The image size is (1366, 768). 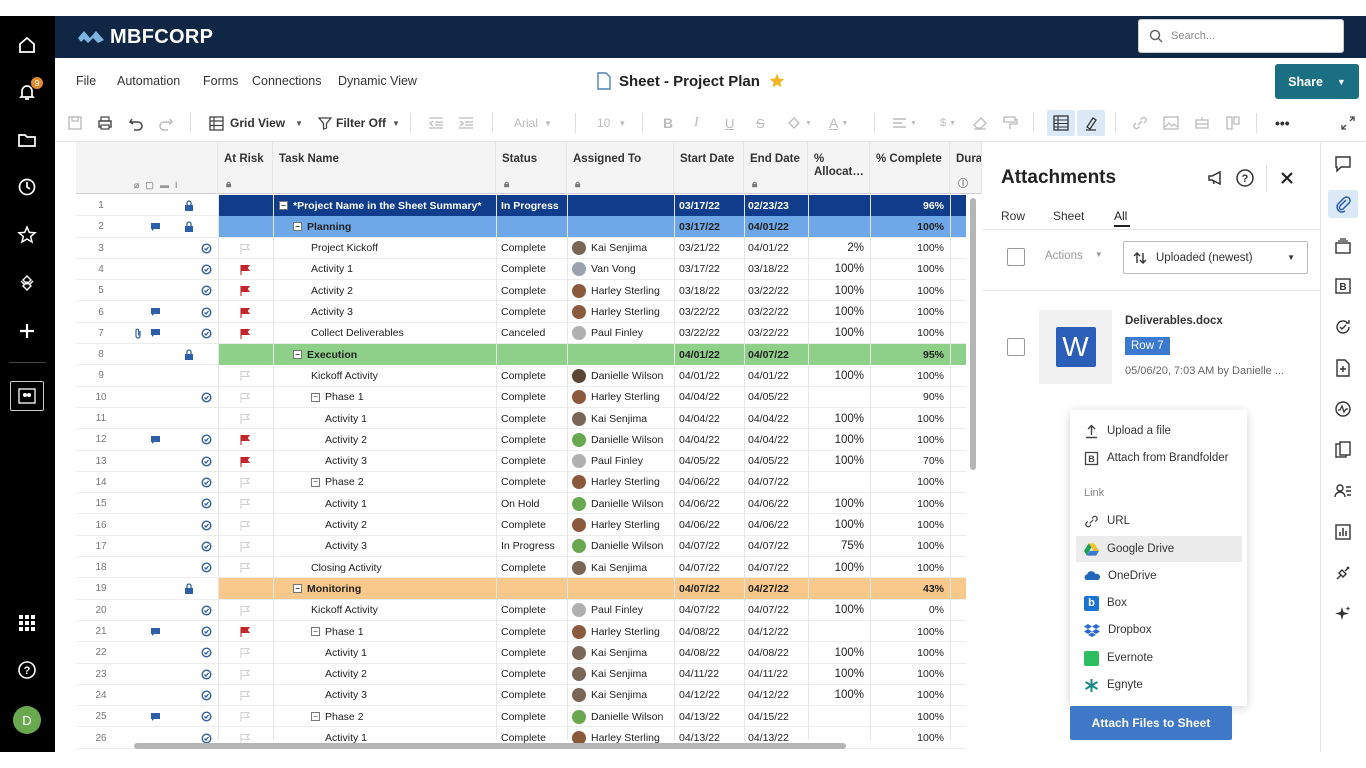 I want to click on evernote-item: Evernote, so click(x=1118, y=658).